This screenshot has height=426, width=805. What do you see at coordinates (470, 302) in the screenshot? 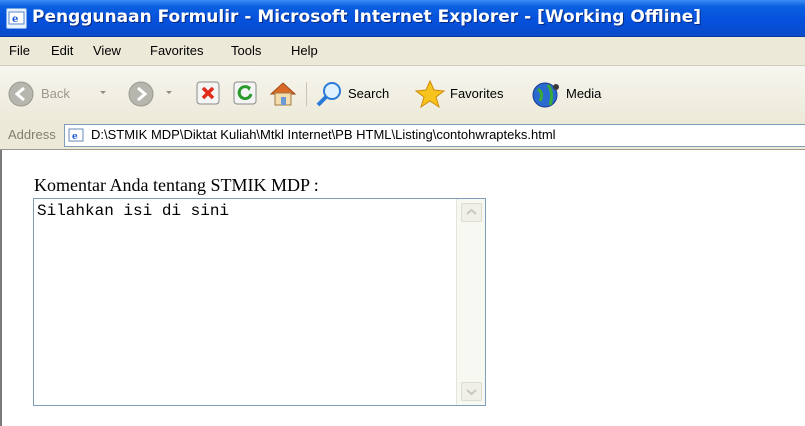
I see `textarea-scrollbar` at bounding box center [470, 302].